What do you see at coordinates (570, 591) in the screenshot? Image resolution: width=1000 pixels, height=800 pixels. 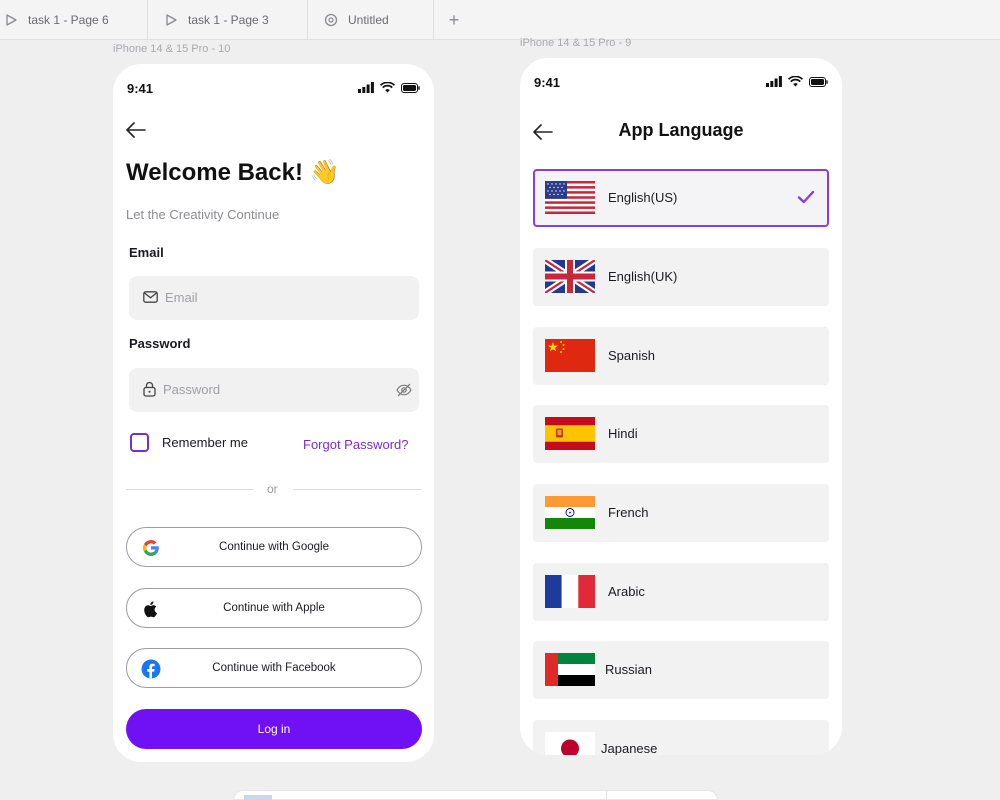 I see `france-flag` at bounding box center [570, 591].